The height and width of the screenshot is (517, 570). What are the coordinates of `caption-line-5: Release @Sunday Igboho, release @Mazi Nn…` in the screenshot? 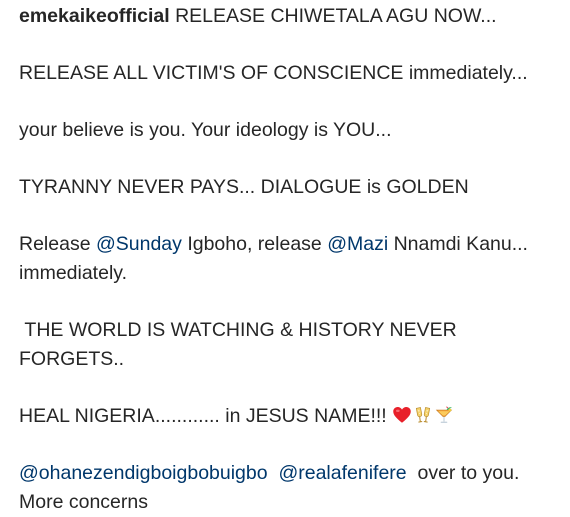 It's located at (291, 259).